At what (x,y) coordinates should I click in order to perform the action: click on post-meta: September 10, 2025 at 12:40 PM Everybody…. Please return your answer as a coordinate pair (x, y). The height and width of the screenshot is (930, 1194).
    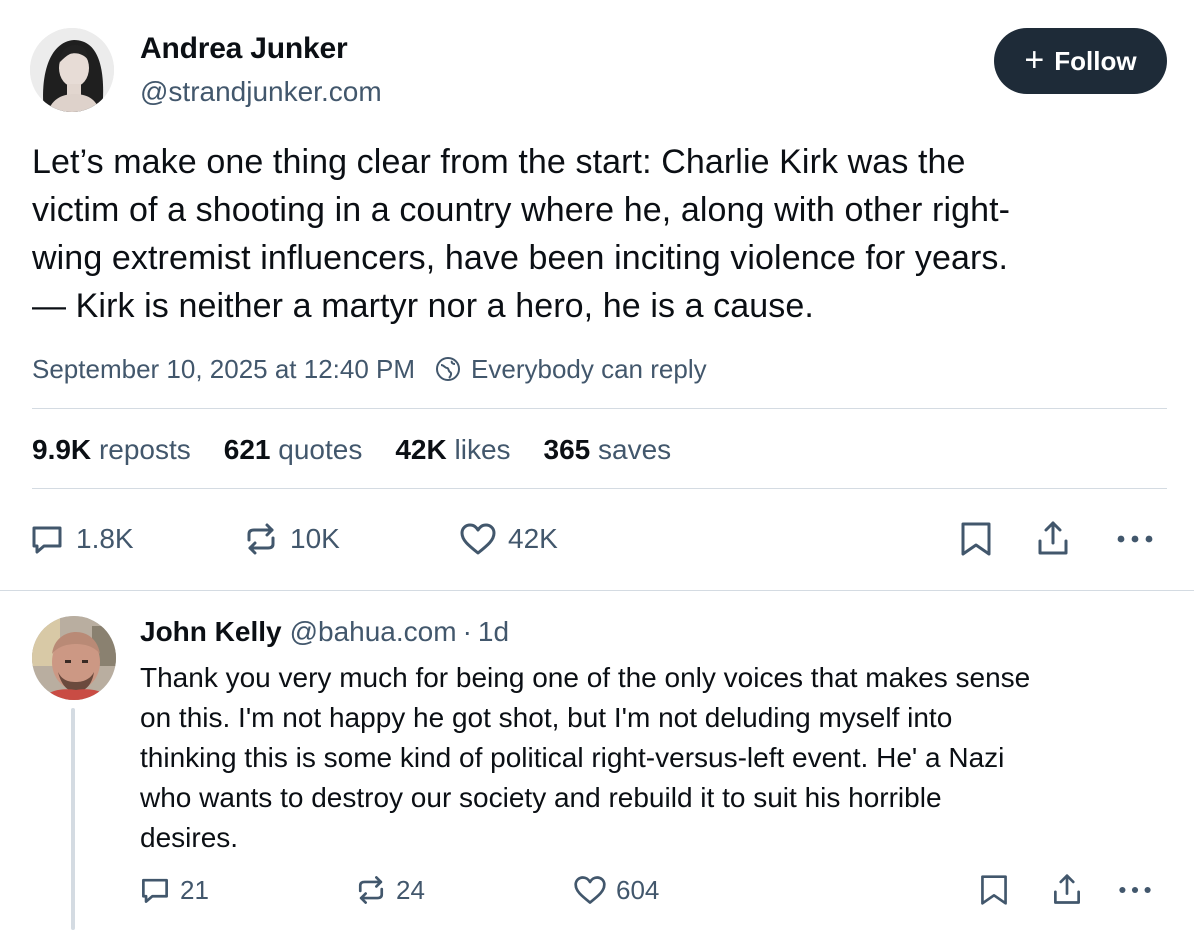
    Looking at the image, I should click on (369, 369).